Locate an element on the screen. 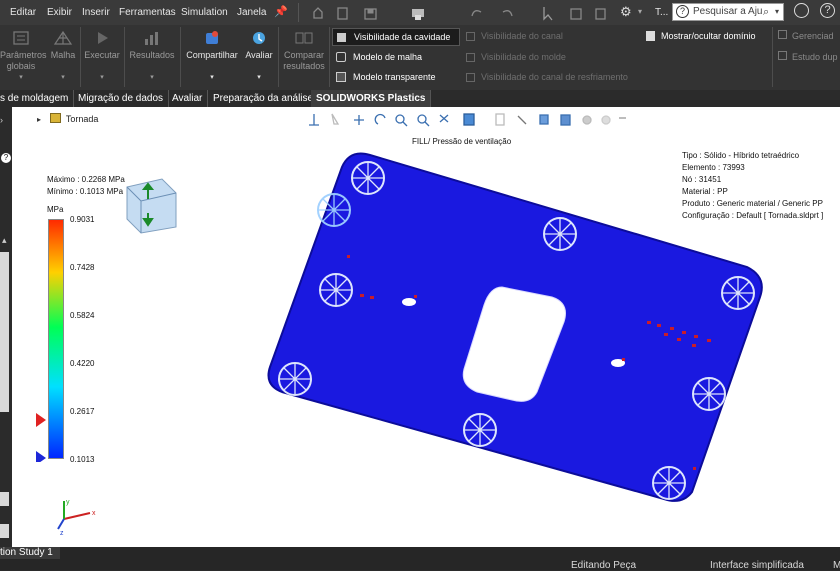 This screenshot has width=840, height=571. axis-x-label: x is located at coordinates (94, 513).